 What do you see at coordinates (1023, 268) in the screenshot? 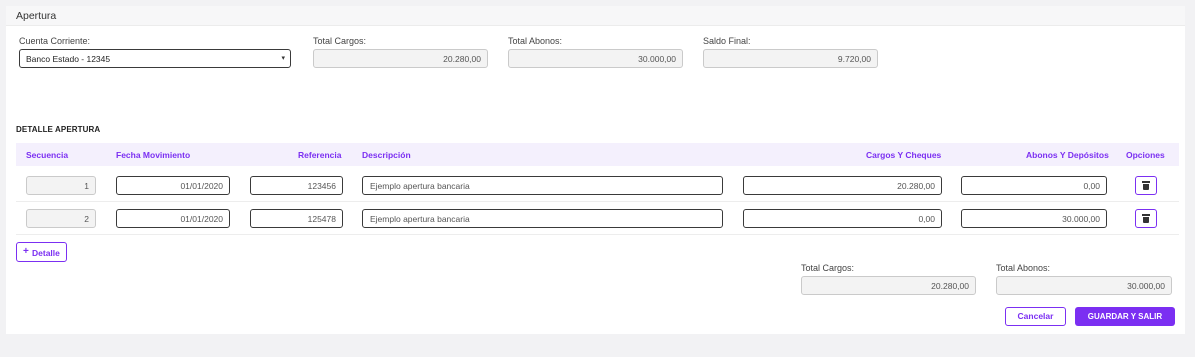
I see `bottom-total-abonos-label: Total Abonos:` at bounding box center [1023, 268].